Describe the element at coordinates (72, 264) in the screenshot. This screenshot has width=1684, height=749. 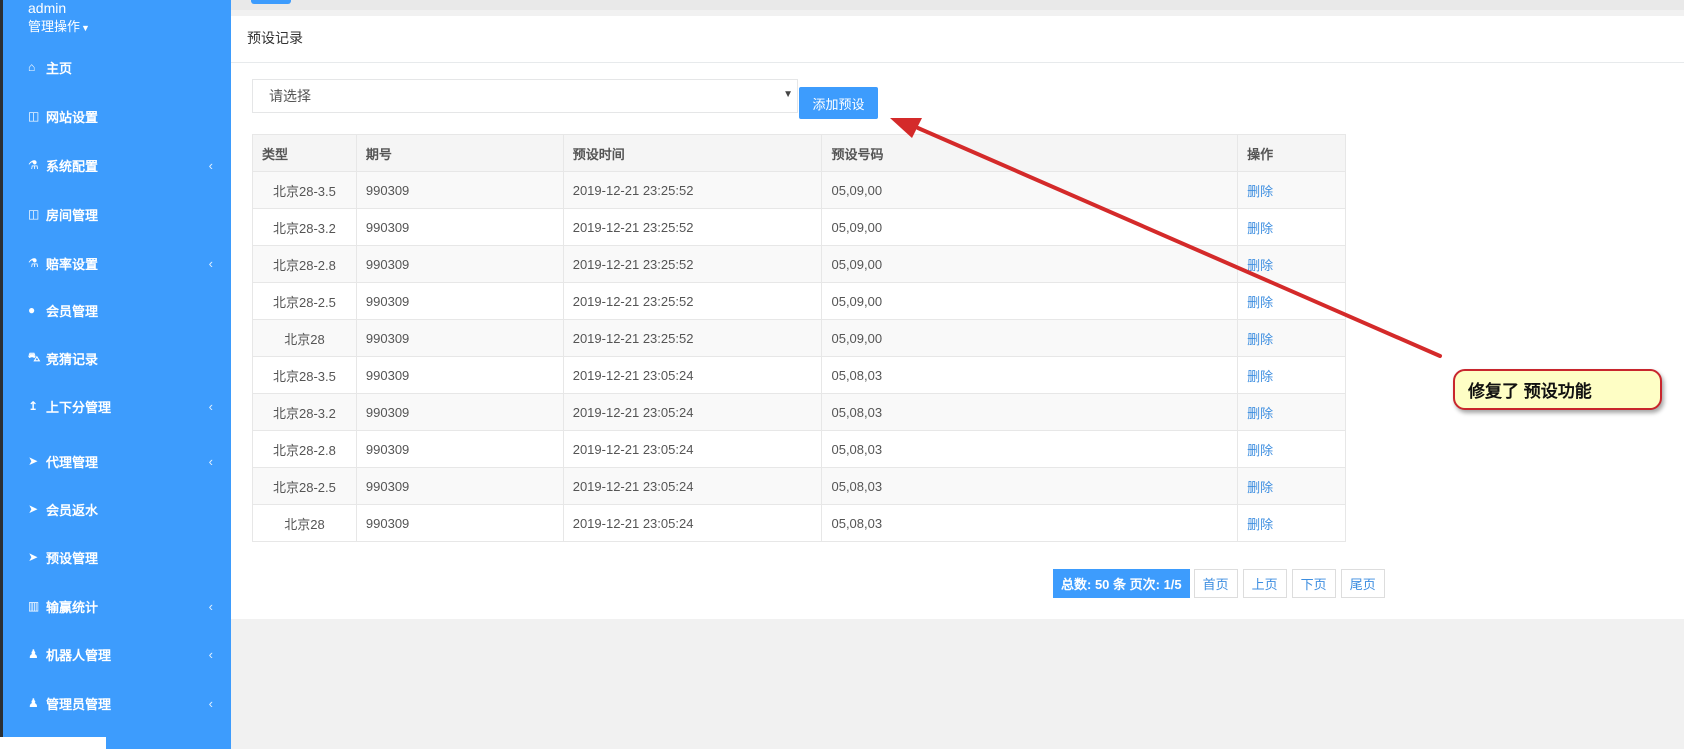
I see `sidebar-item-label: 赔率设置` at that location.